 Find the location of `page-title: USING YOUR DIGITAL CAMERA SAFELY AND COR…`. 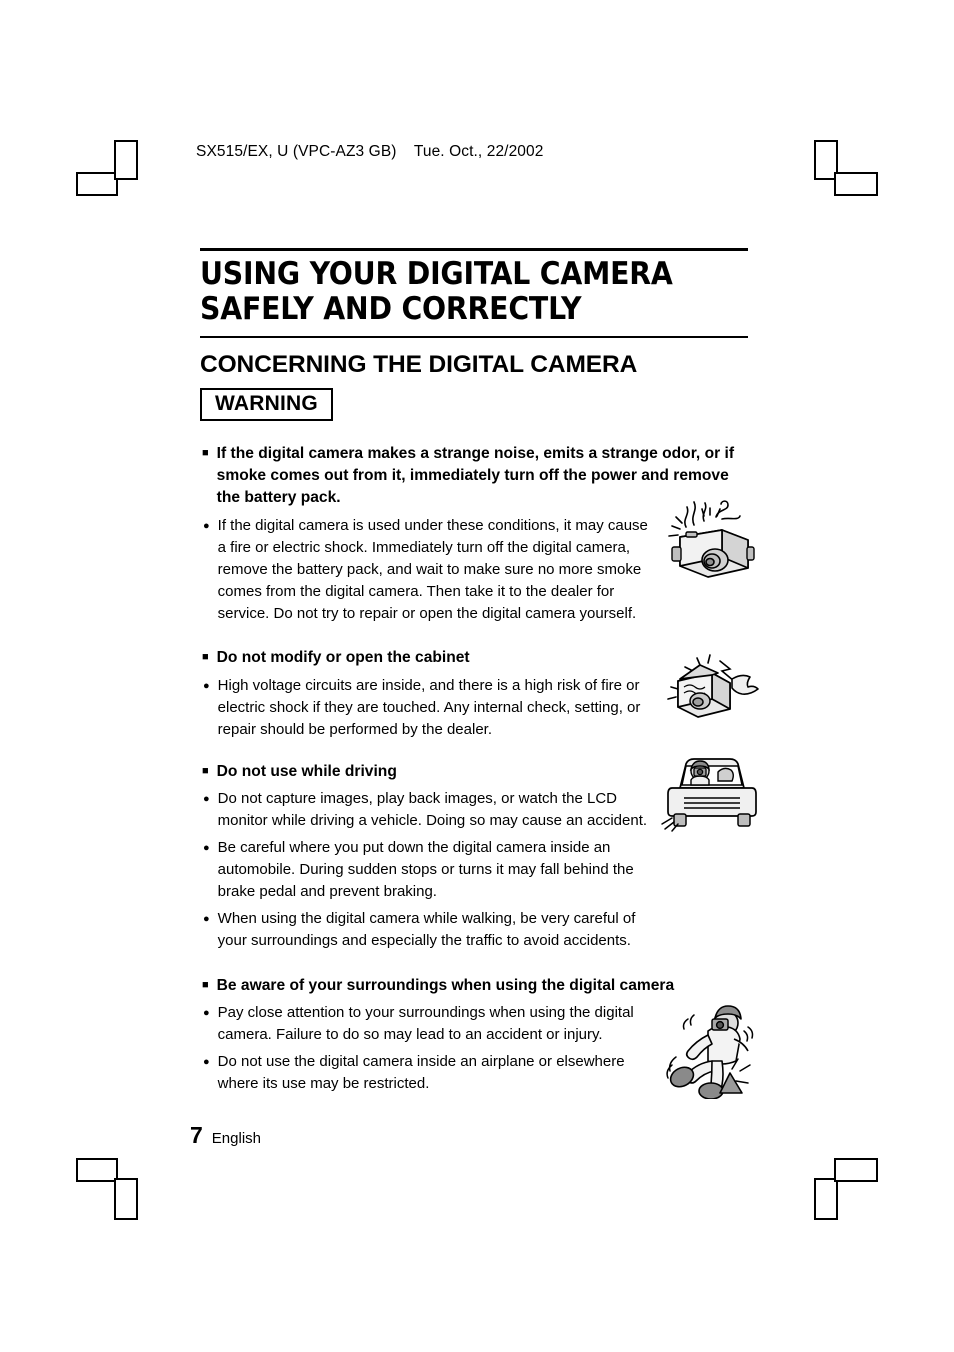

page-title: USING YOUR DIGITAL CAMERA SAFELY AND COR… is located at coordinates (436, 292).